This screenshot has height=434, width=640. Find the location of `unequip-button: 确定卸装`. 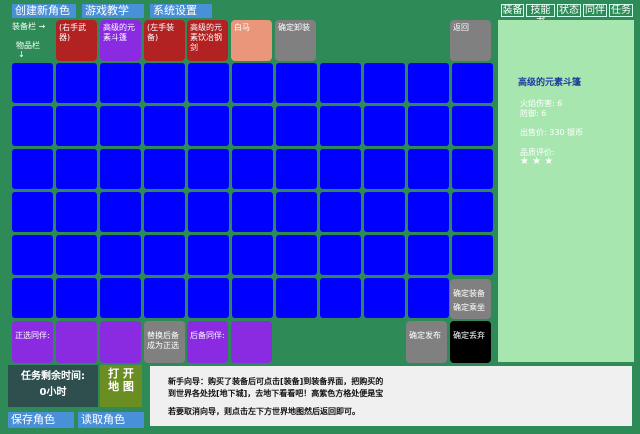

unequip-button: 确定卸装 is located at coordinates (295, 40).